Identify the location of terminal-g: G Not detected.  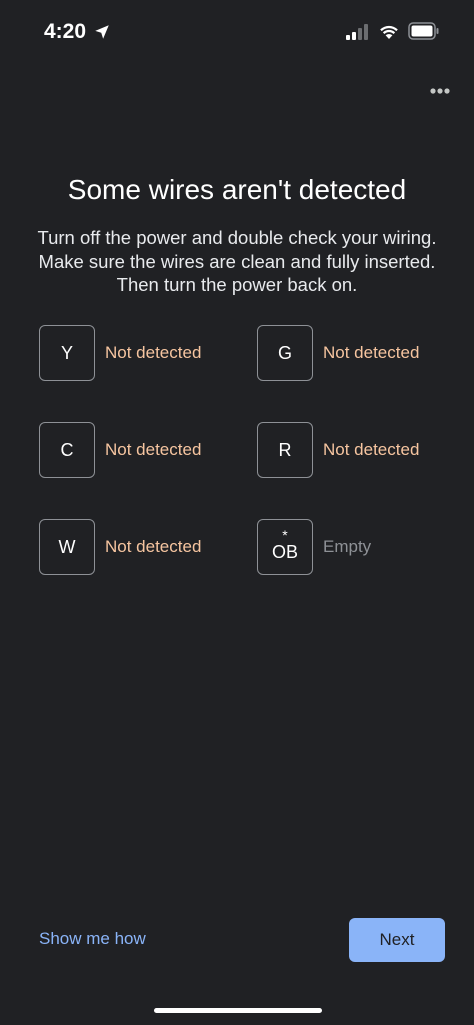
(338, 353).